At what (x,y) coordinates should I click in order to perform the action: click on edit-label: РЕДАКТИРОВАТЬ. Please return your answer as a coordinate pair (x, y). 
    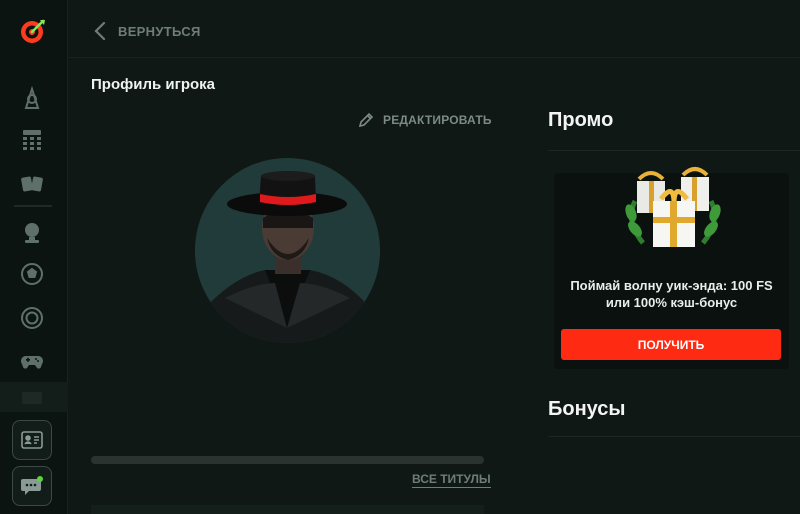
    Looking at the image, I should click on (437, 120).